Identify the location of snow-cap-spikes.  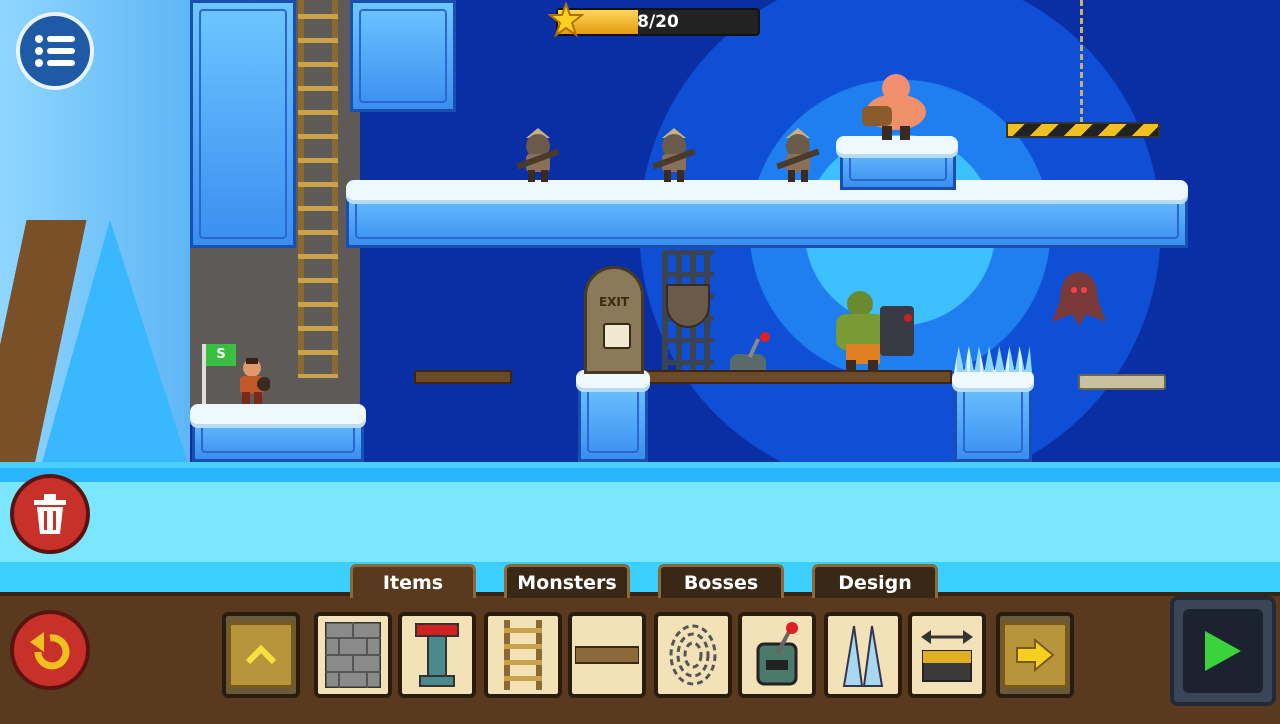
(993, 381).